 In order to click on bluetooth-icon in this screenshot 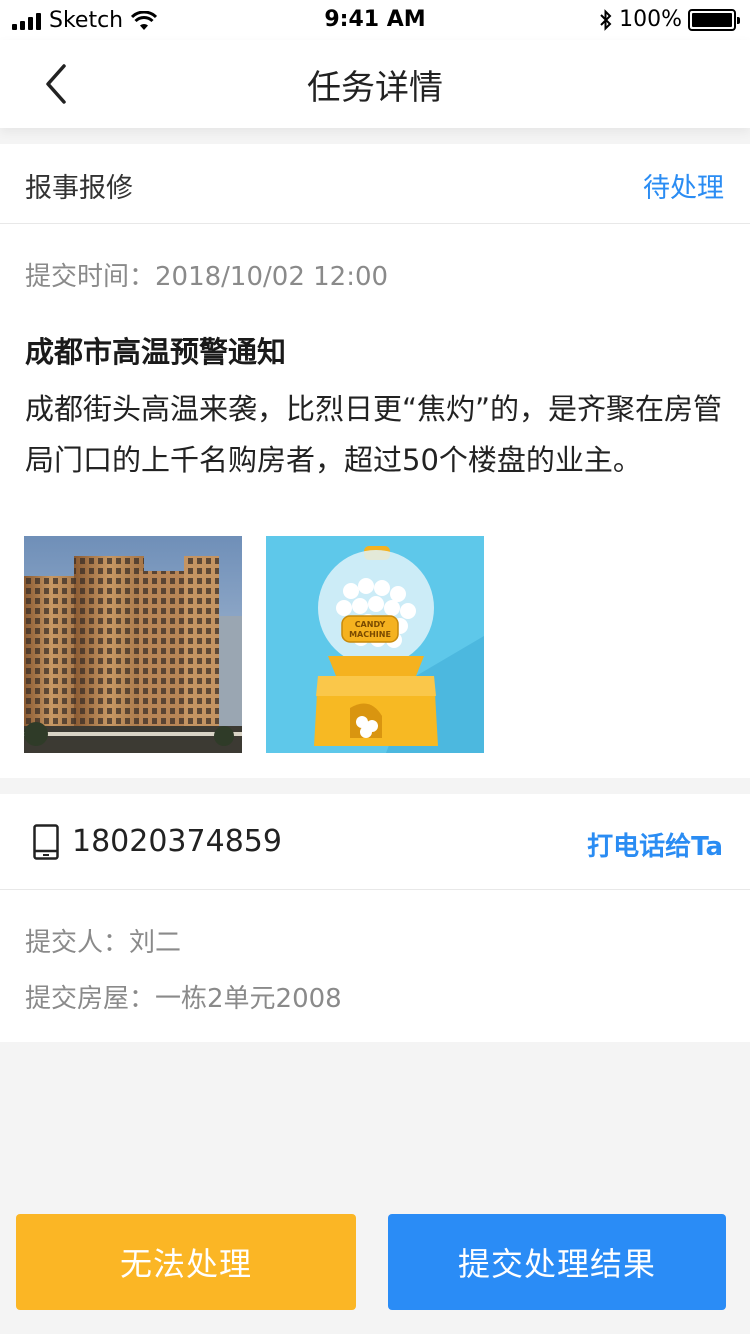, I will do `click(606, 19)`.